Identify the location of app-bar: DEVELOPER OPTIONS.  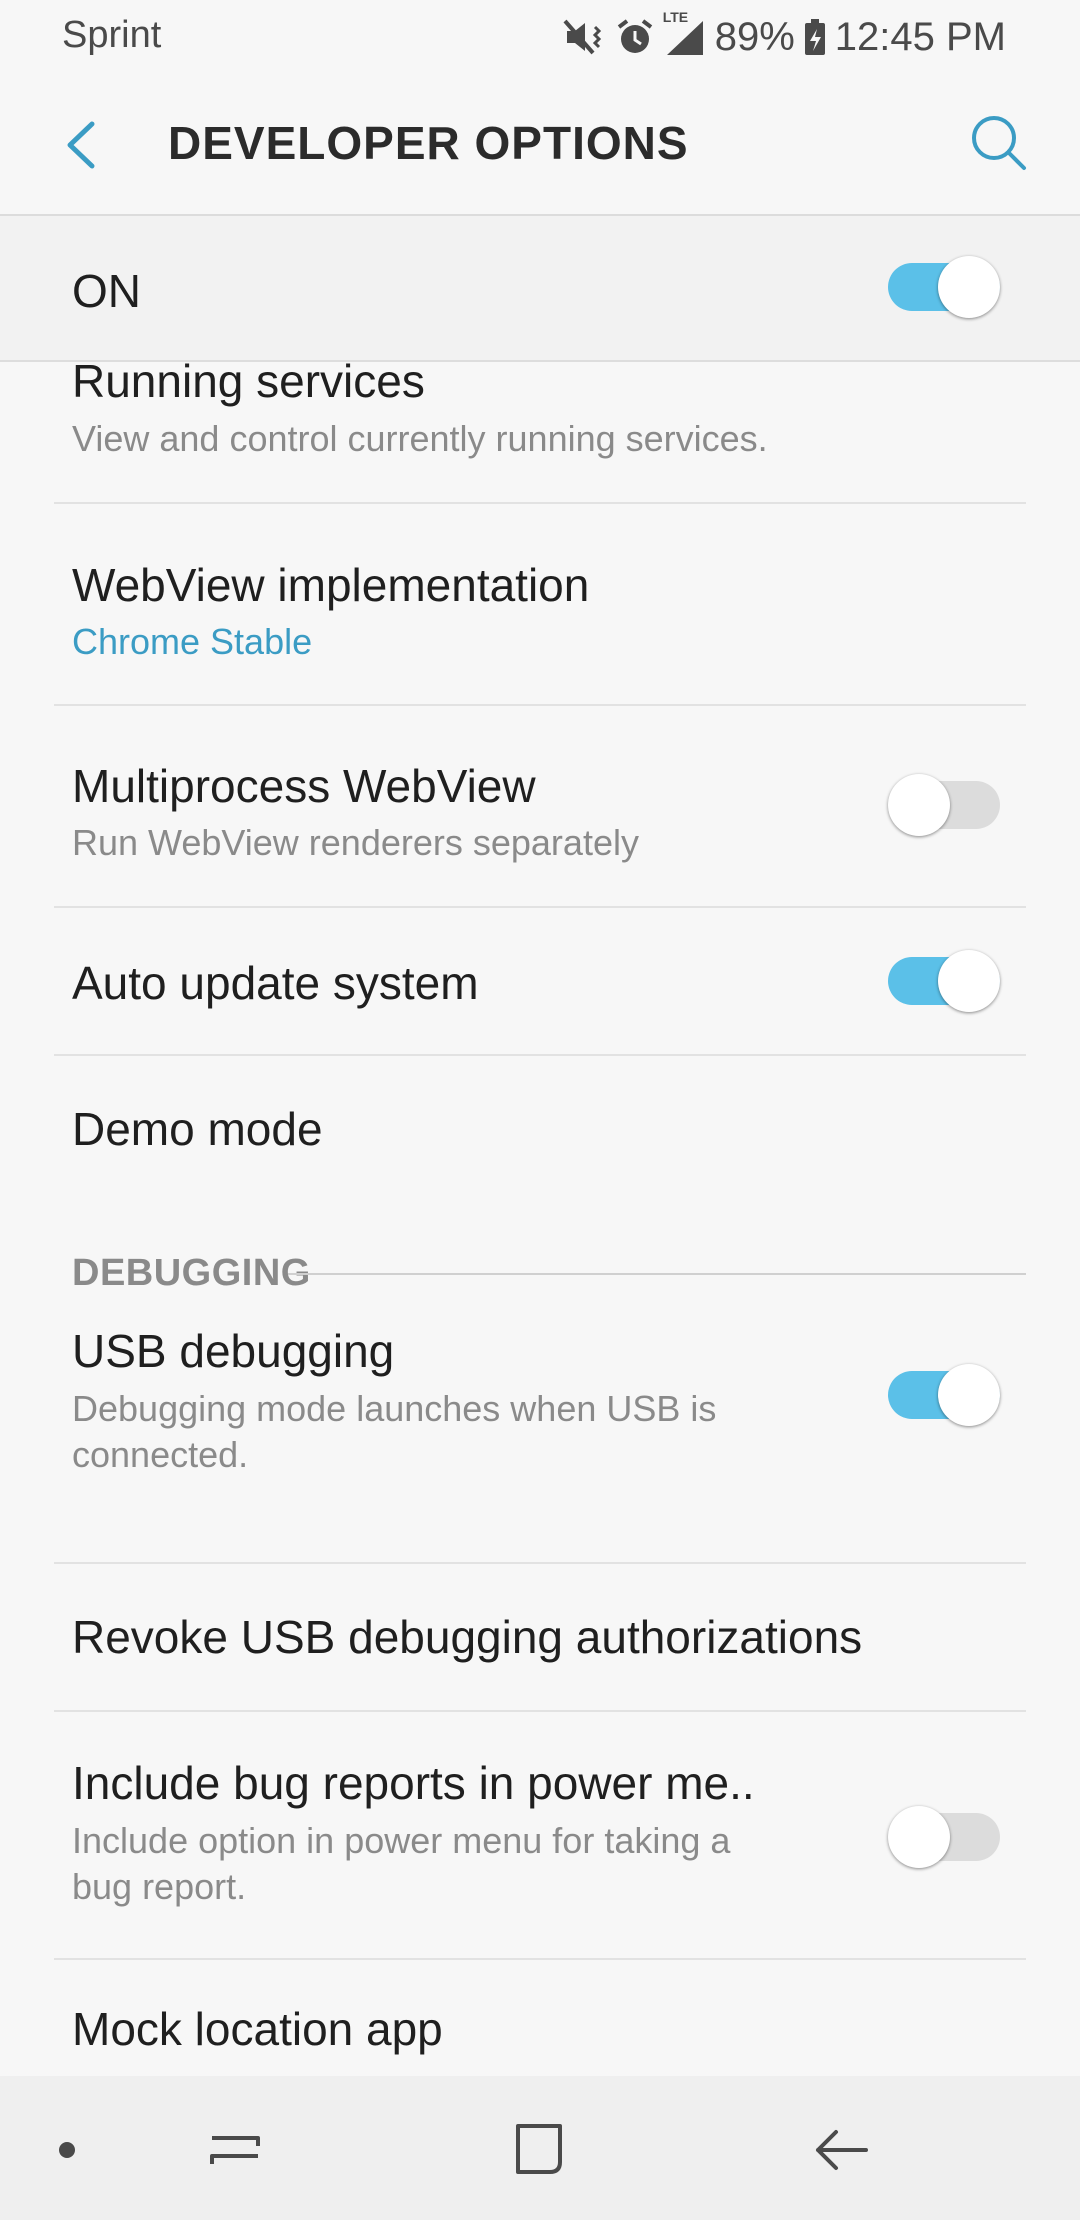
(540, 145).